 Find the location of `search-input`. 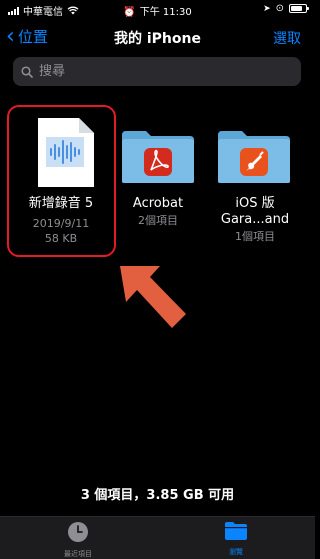

search-input is located at coordinates (159, 71).